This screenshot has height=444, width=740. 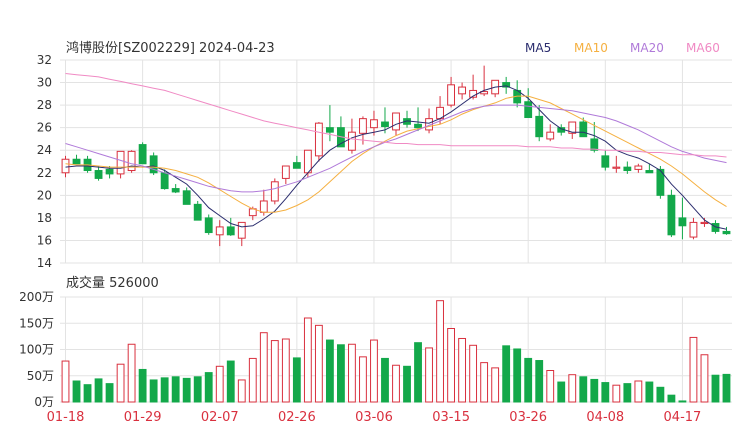 I want to click on date-tick-label: 04-17, so click(x=683, y=417).